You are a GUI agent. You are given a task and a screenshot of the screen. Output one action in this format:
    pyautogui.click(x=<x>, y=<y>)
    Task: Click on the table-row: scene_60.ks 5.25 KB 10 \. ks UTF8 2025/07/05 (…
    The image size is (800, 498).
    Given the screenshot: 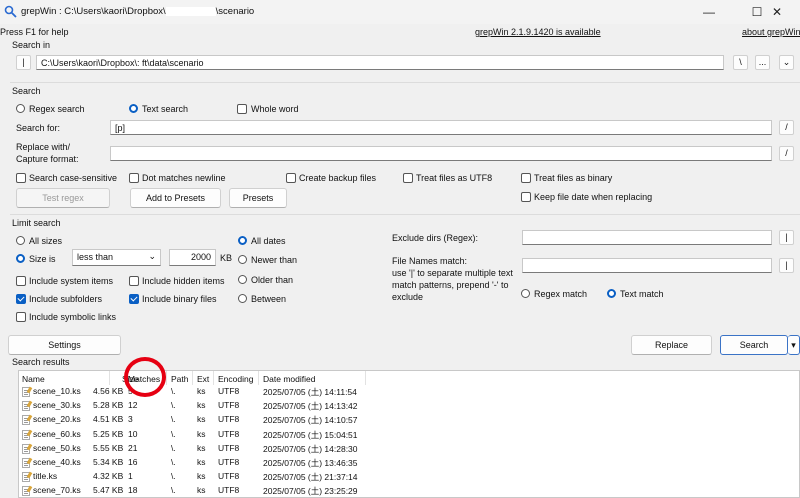 What is the action you would take?
    pyautogui.click(x=409, y=435)
    